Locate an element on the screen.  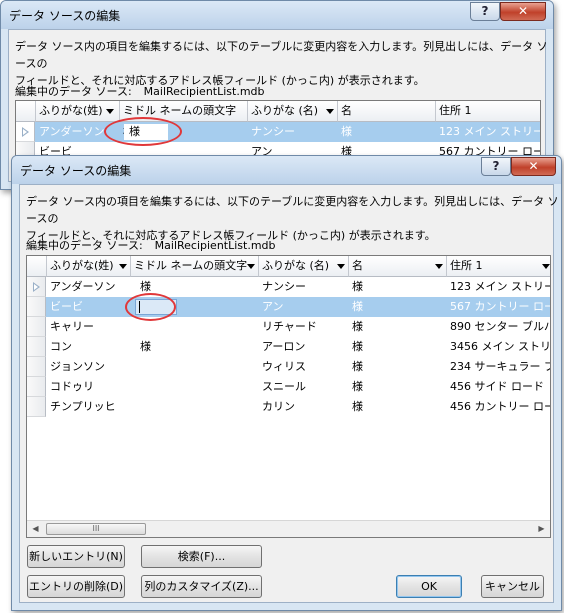
table-row: コドゥリ スニール 様 456 サイド ロード is located at coordinates (288, 387).